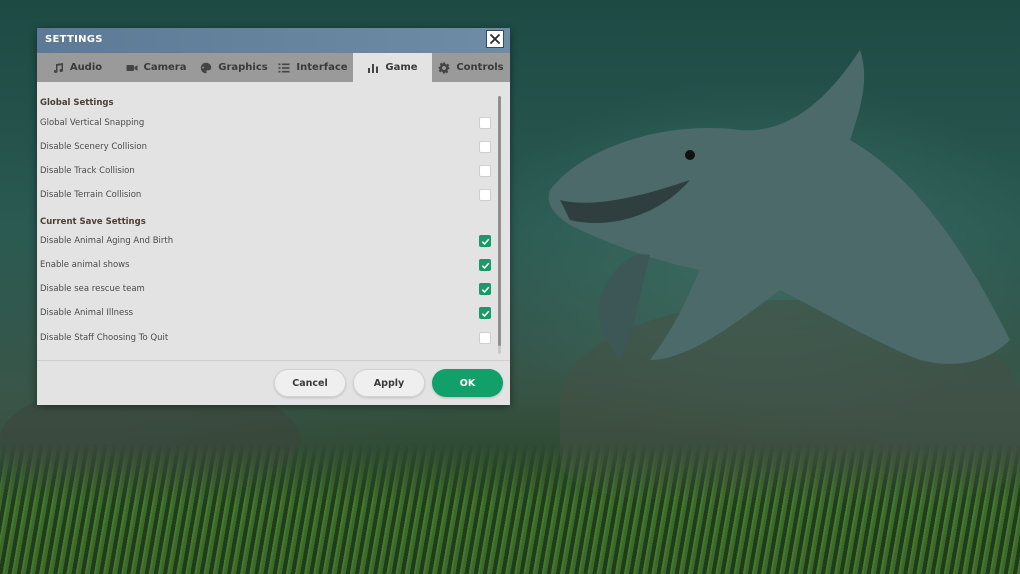  What do you see at coordinates (265, 265) in the screenshot?
I see `setting-row: Enable animal shows` at bounding box center [265, 265].